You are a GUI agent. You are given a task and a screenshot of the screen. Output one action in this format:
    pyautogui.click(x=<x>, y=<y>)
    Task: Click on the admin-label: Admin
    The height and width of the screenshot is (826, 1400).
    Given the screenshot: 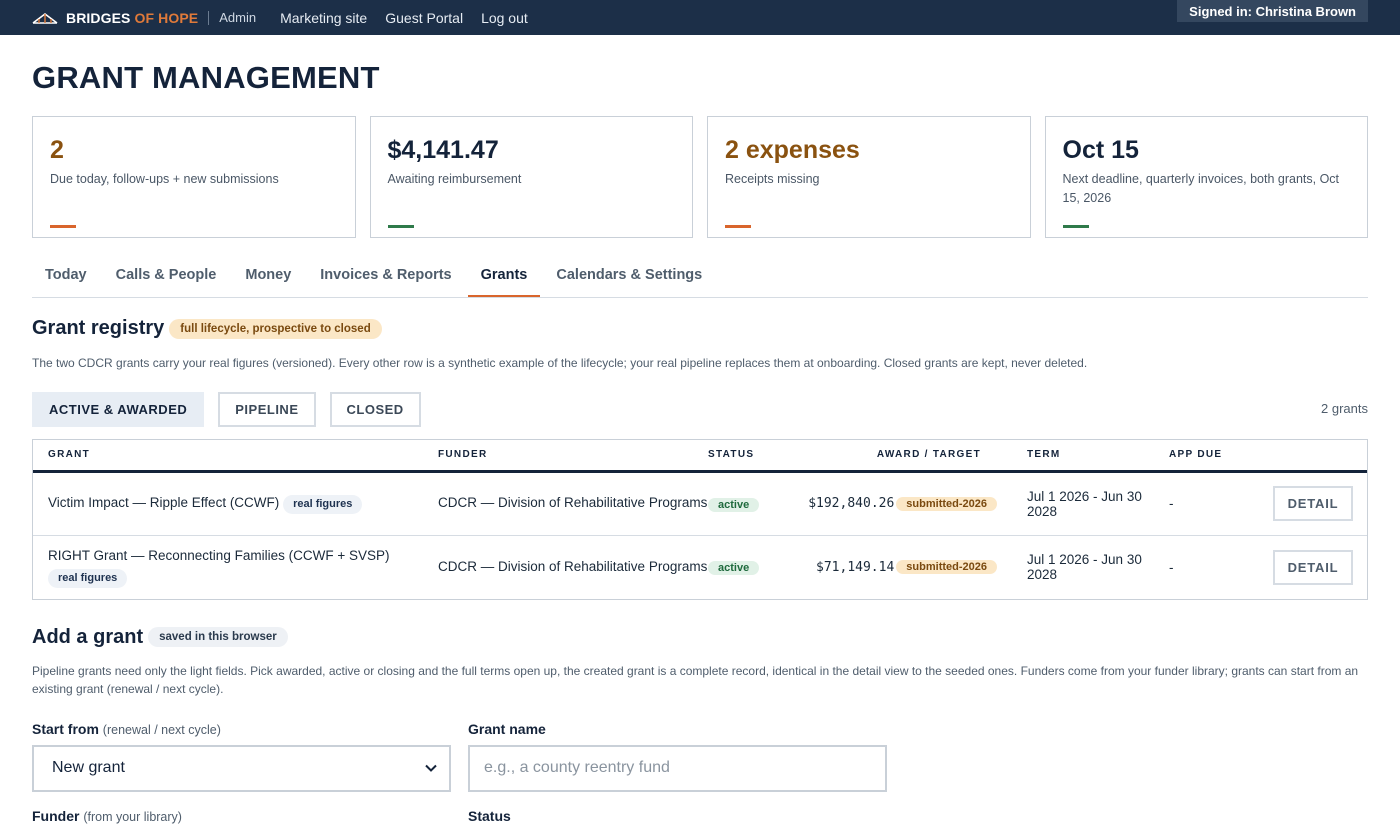 What is the action you would take?
    pyautogui.click(x=238, y=17)
    